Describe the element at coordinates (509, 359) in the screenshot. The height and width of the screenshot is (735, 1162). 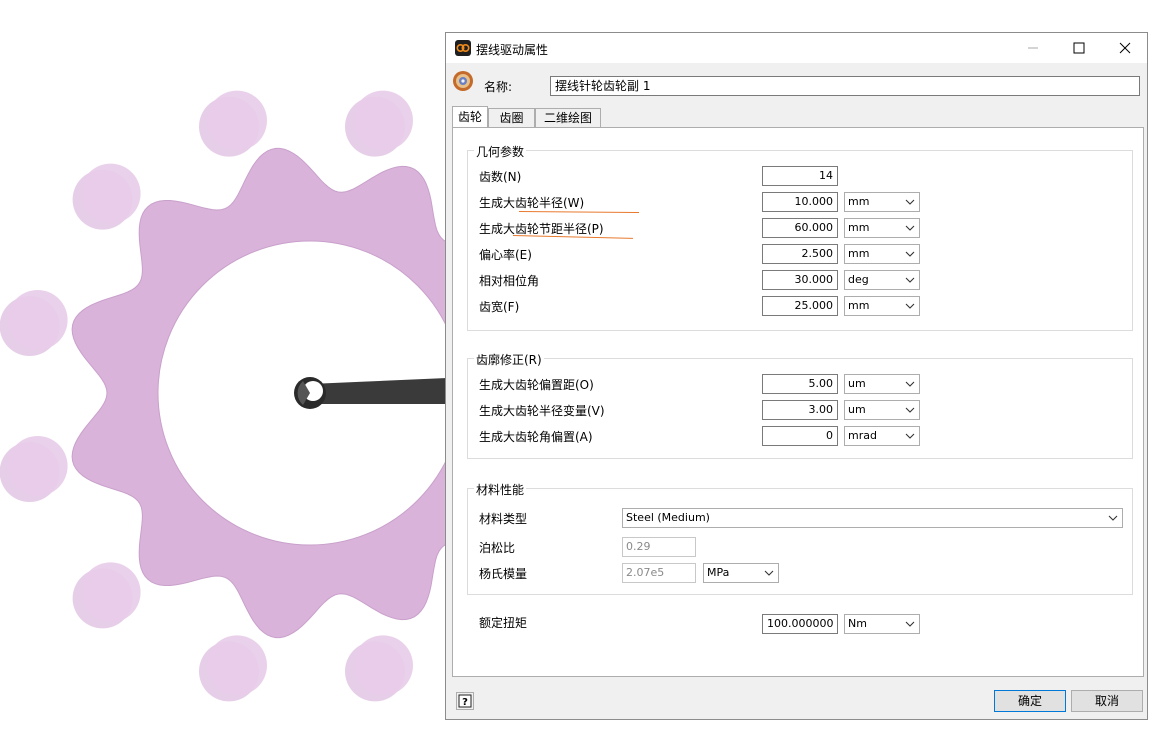
I see `profile-modification-title: 齿廓修正(R)` at that location.